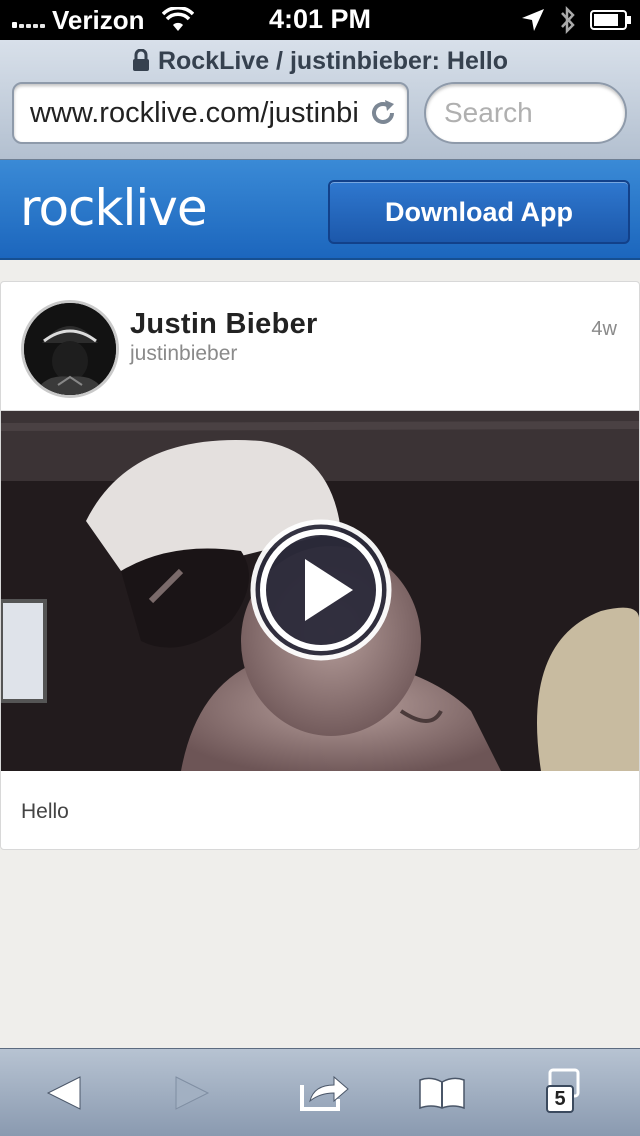  What do you see at coordinates (114, 208) in the screenshot?
I see `rocklive-logo: rocklive` at bounding box center [114, 208].